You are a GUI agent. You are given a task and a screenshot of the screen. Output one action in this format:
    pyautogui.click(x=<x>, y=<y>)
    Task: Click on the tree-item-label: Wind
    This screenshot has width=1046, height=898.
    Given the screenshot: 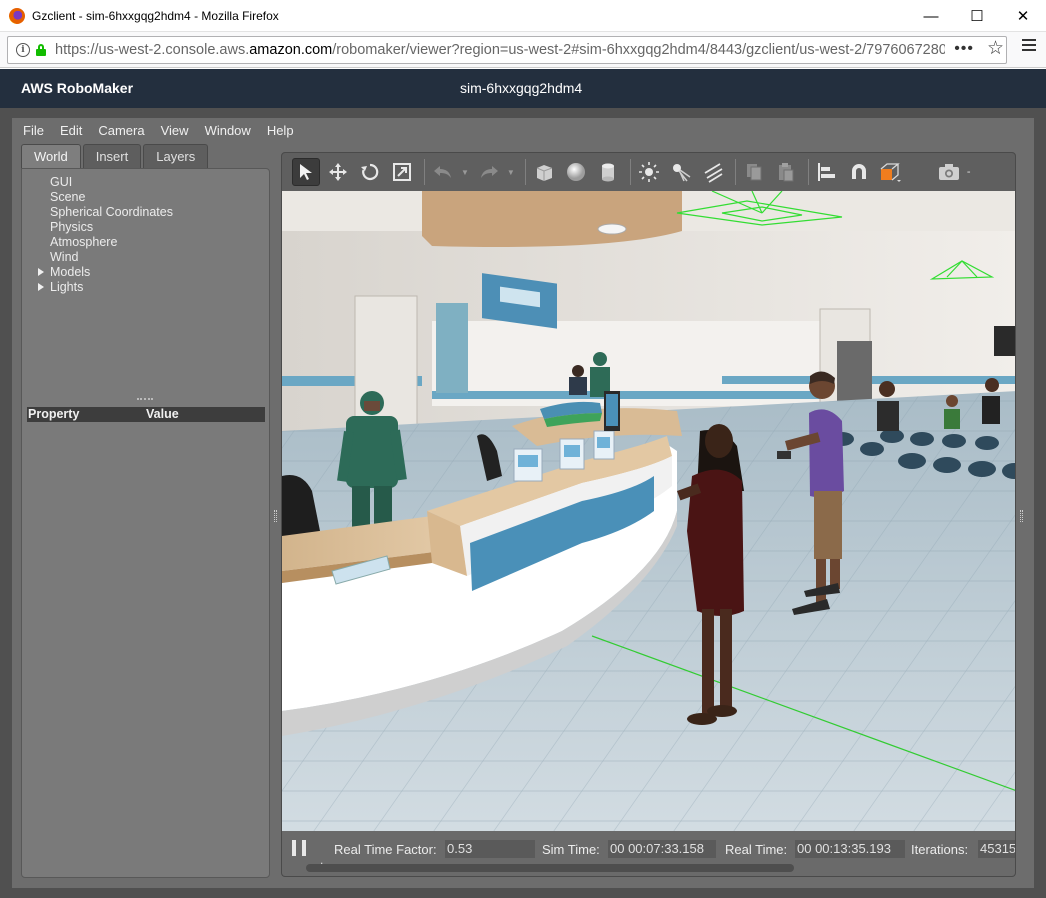 What is the action you would take?
    pyautogui.click(x=64, y=257)
    